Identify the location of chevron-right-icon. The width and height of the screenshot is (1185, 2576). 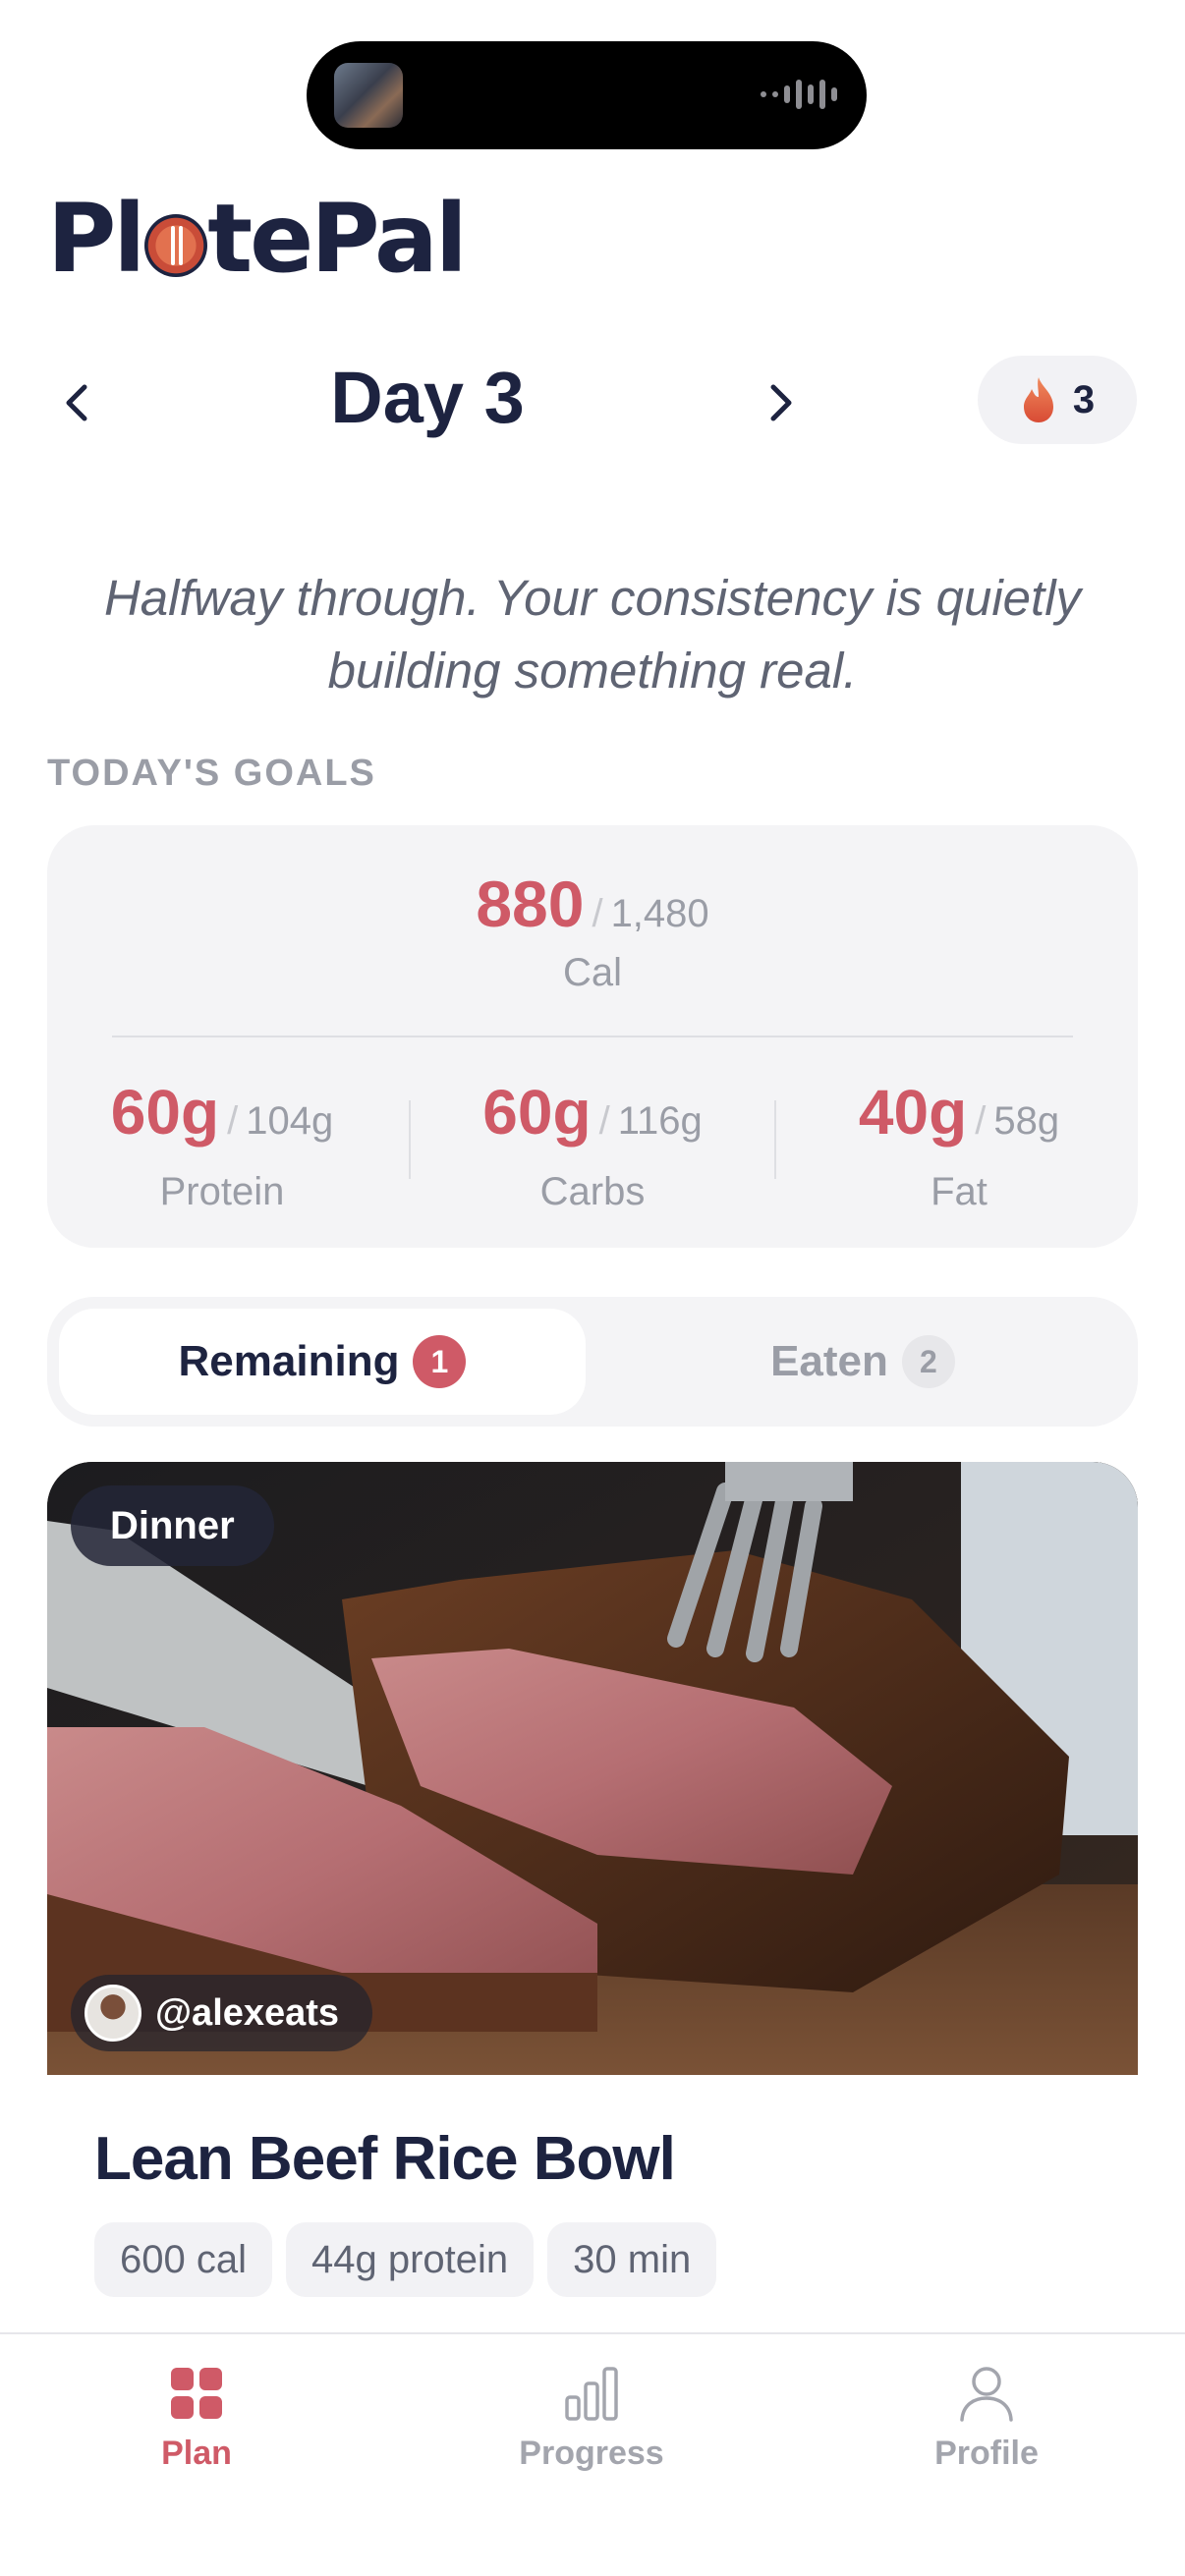
(781, 402).